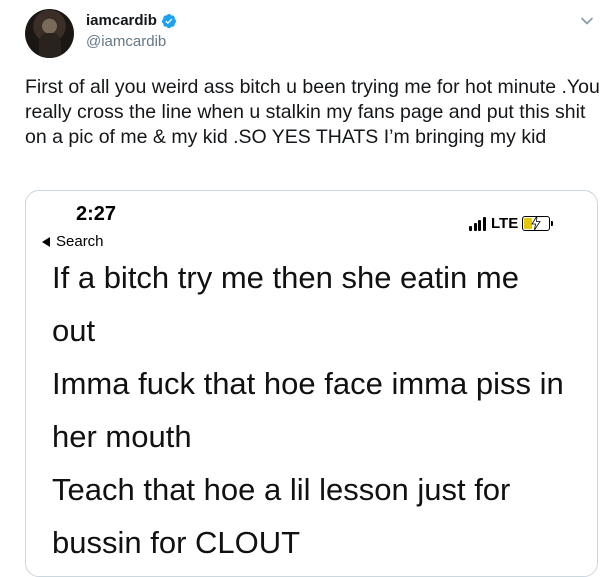  I want to click on author-handle: @iamcardib, so click(126, 41).